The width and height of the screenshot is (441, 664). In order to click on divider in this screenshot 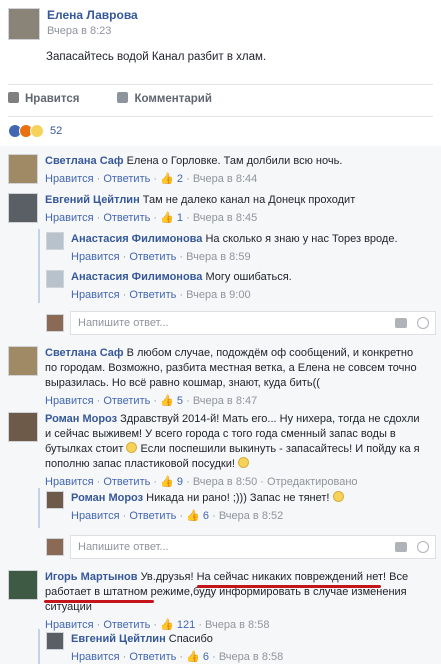, I will do `click(220, 84)`.